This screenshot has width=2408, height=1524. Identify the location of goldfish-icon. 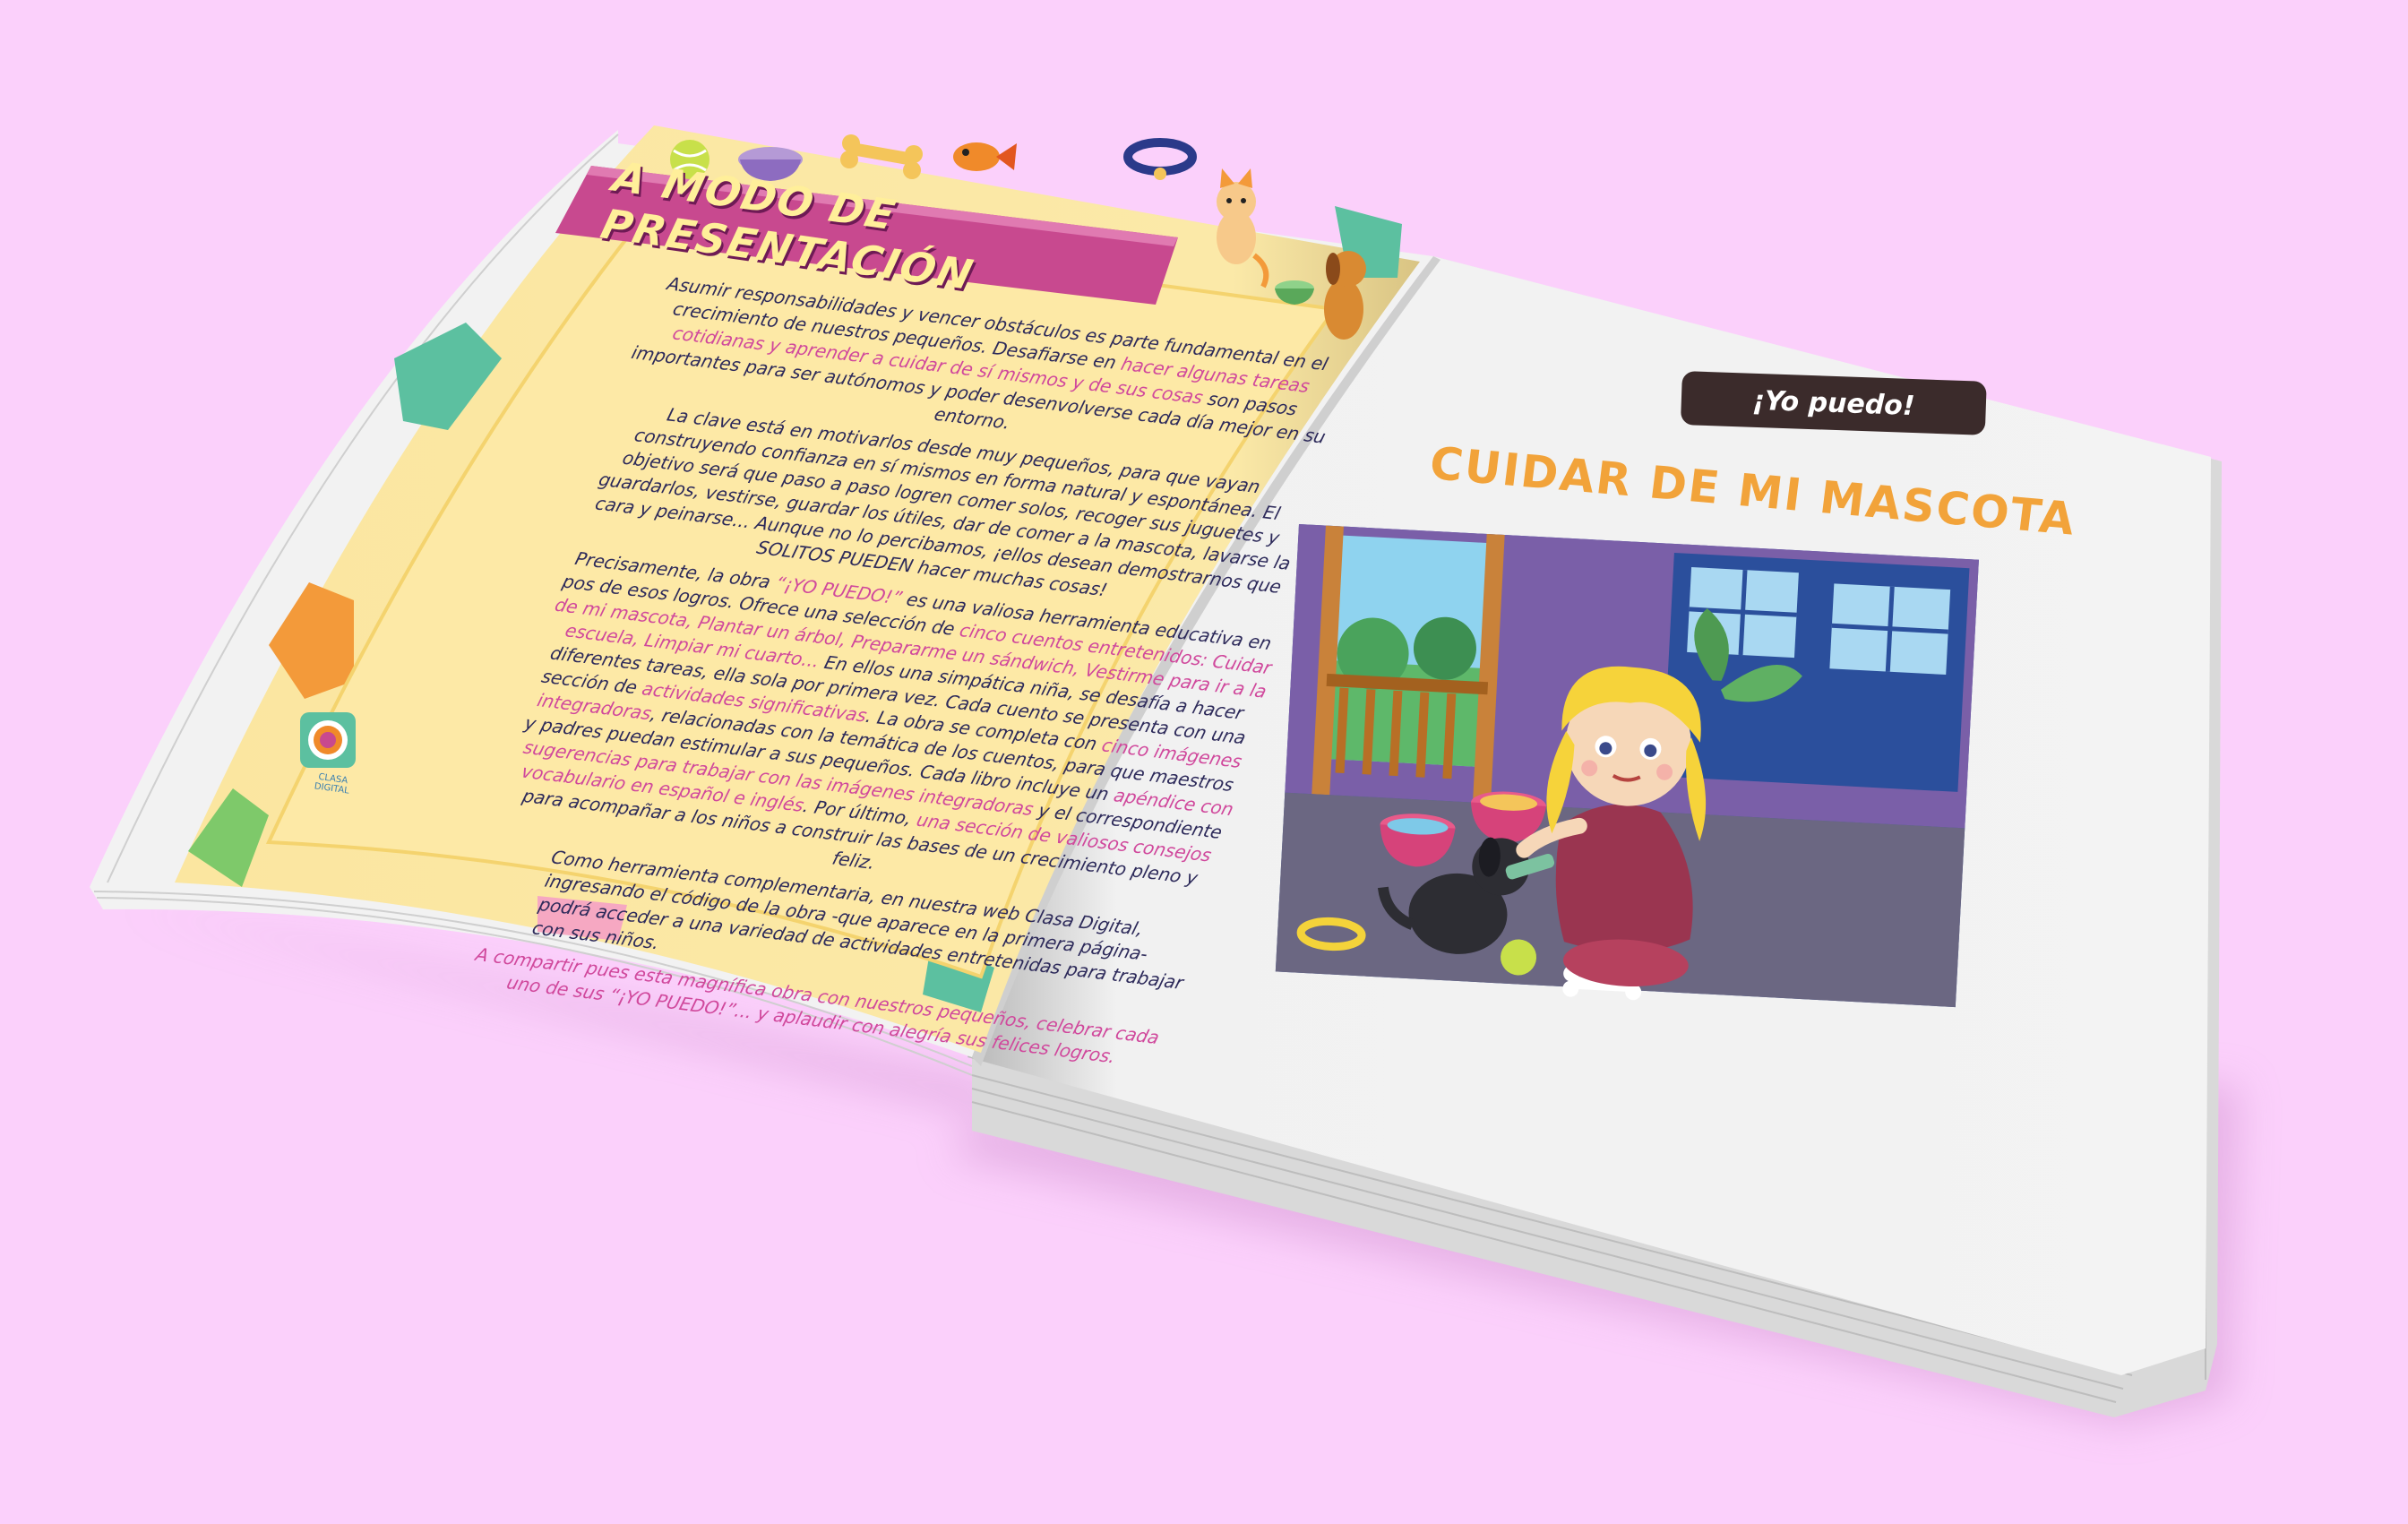
(985, 156).